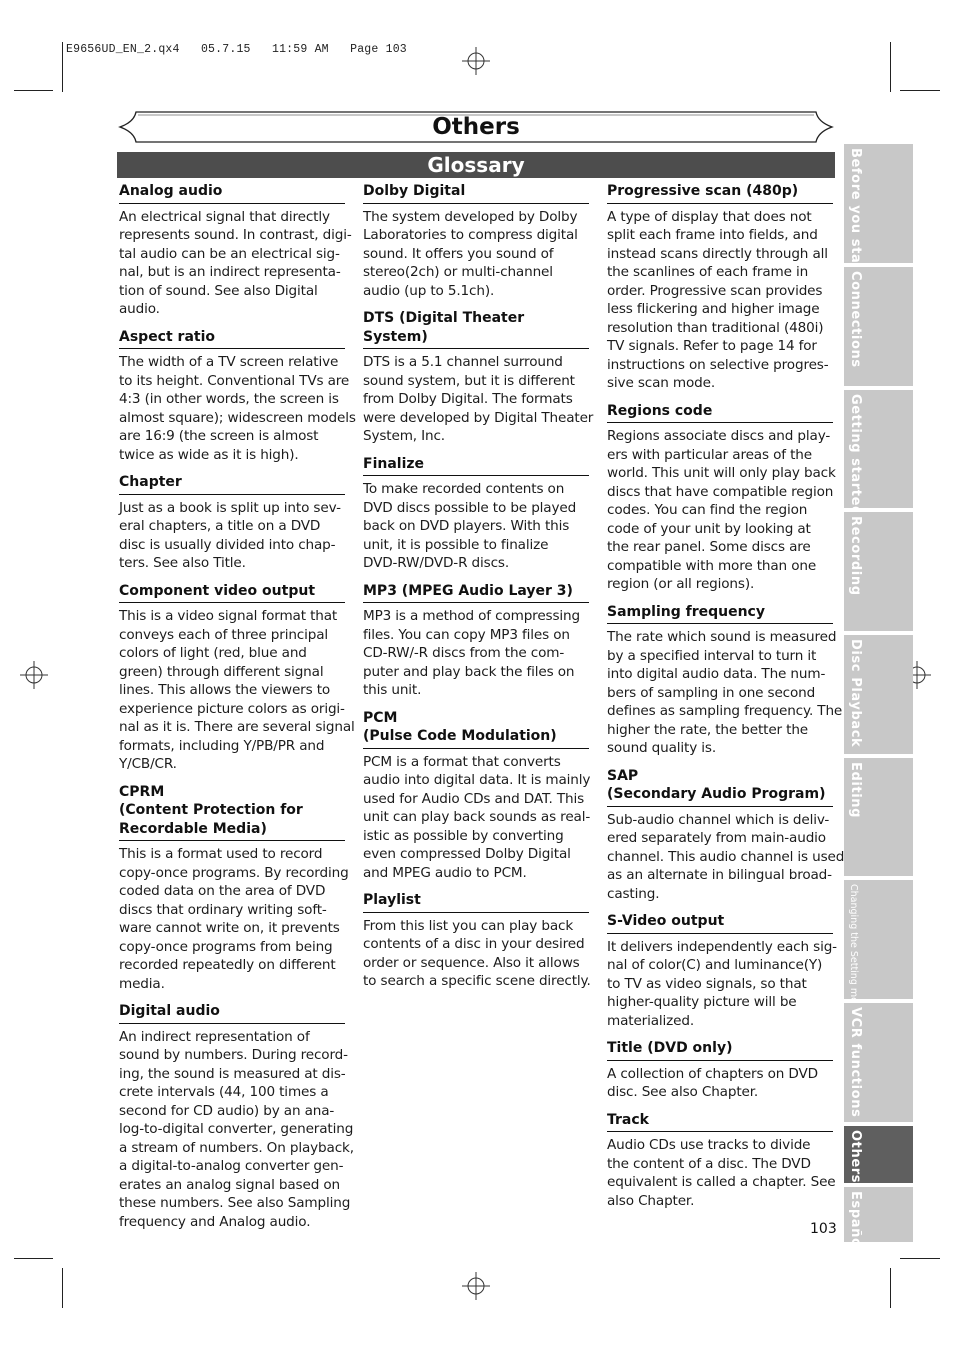 This screenshot has height=1351, width=954. I want to click on definition-line: Y/CB/CR., so click(148, 764).